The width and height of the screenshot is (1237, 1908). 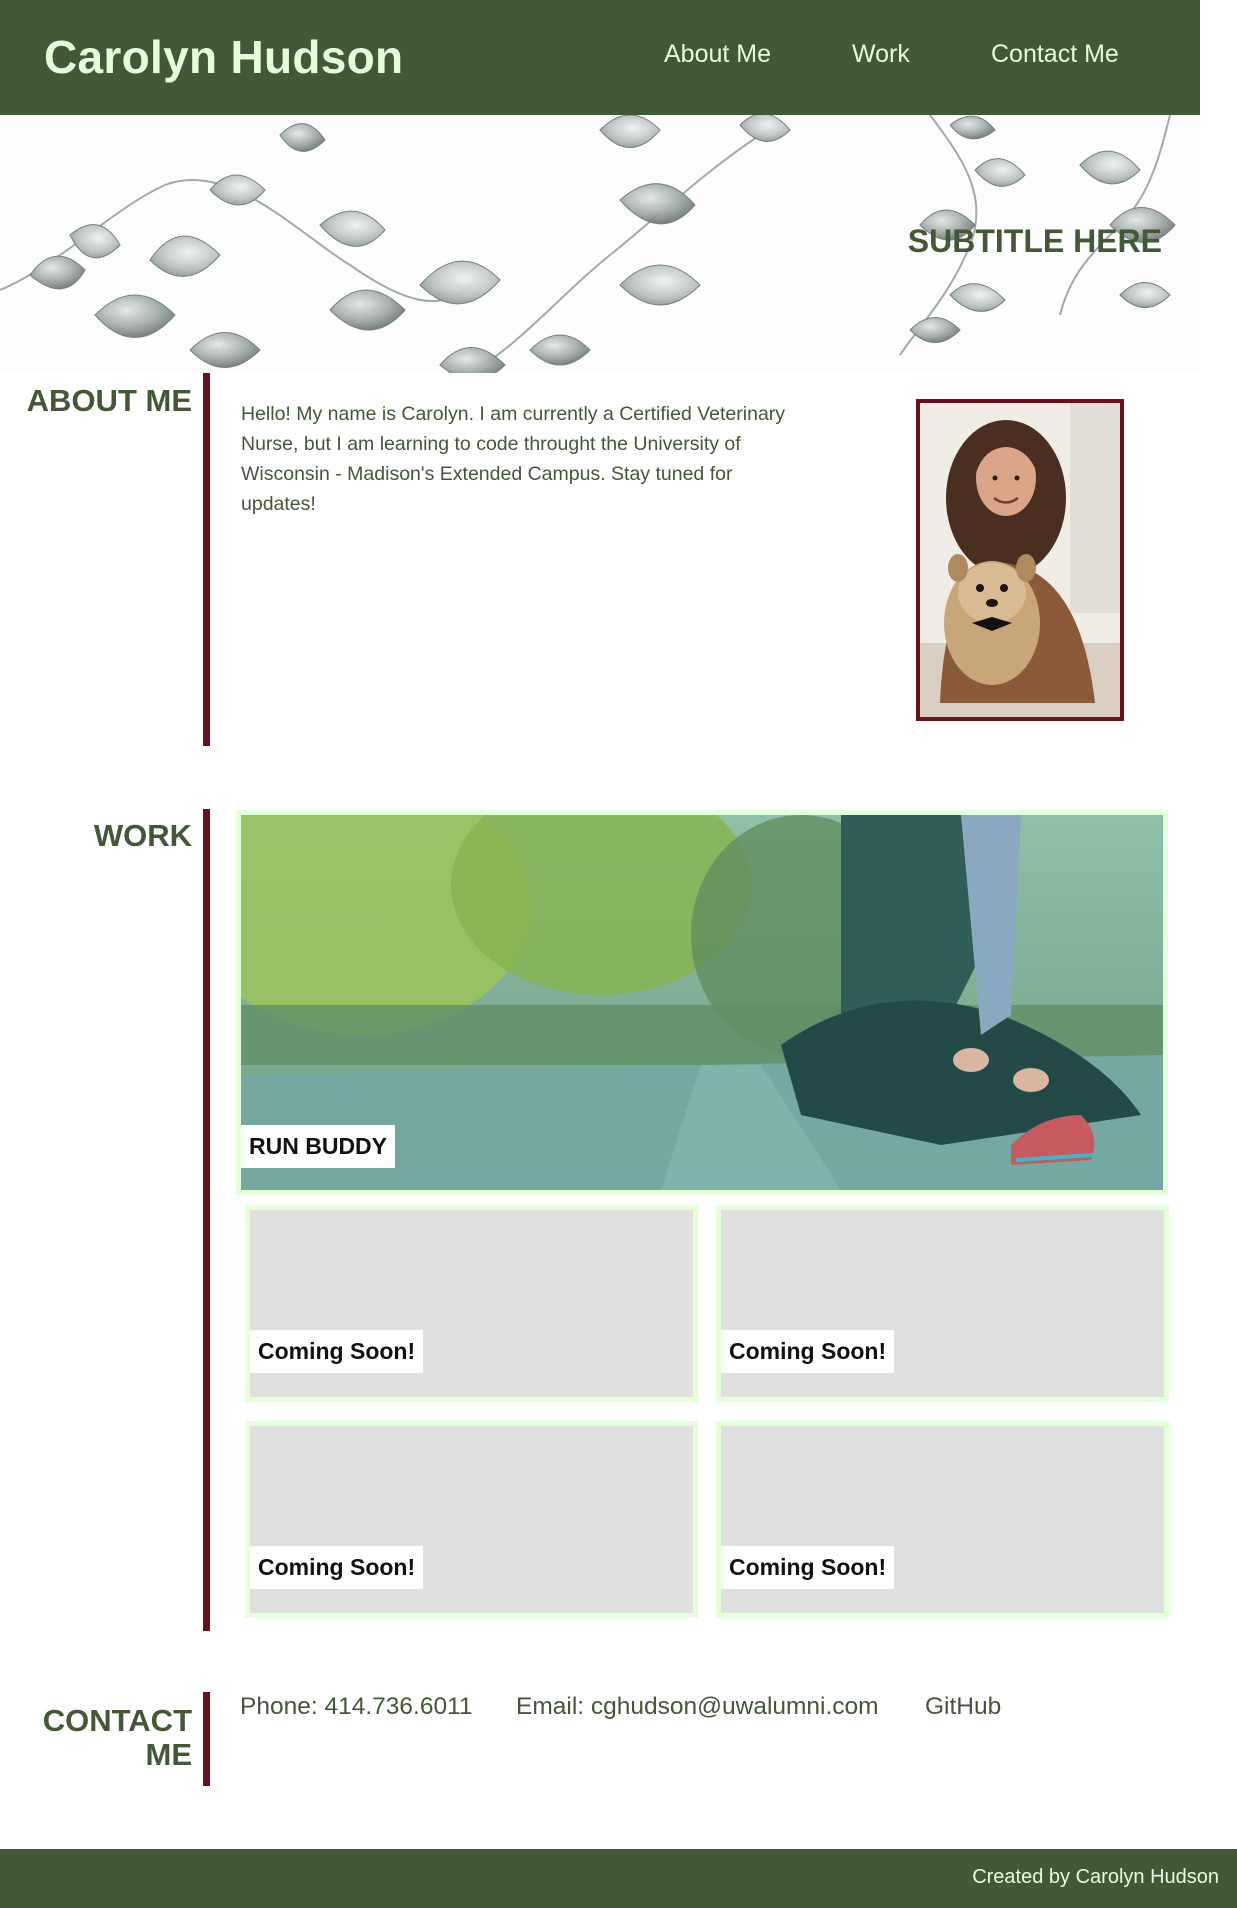 I want to click on nav-link-contact-me: Contact Me, so click(x=1055, y=54).